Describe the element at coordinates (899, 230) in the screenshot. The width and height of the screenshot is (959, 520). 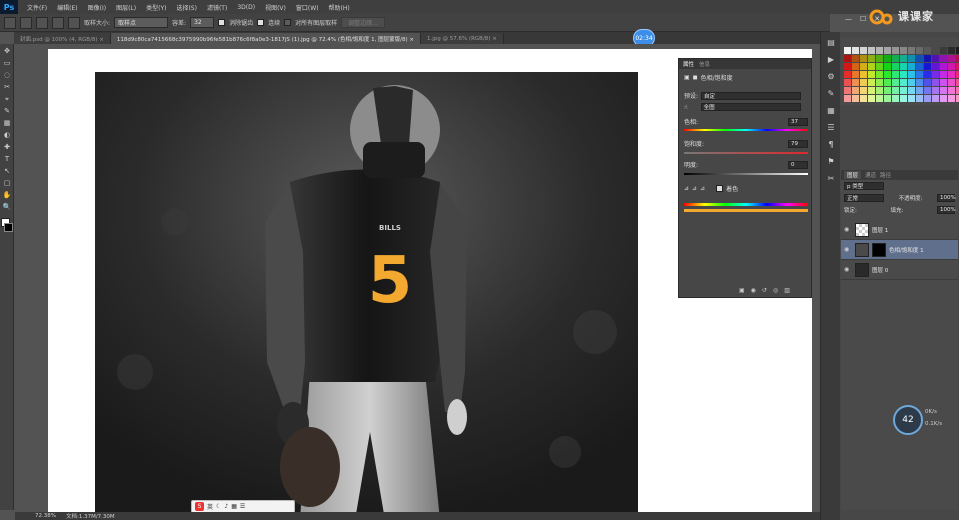
I see `layer-row: ◉ 图层 1` at that location.